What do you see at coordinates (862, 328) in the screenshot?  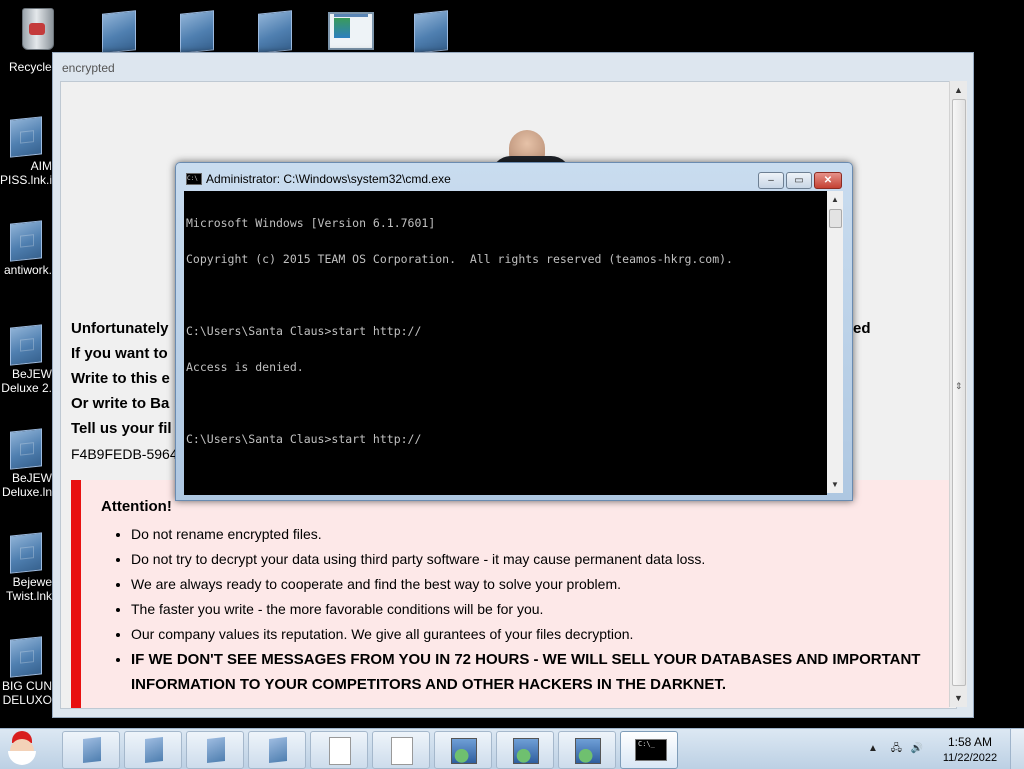 I see `message-line-tail: ed` at bounding box center [862, 328].